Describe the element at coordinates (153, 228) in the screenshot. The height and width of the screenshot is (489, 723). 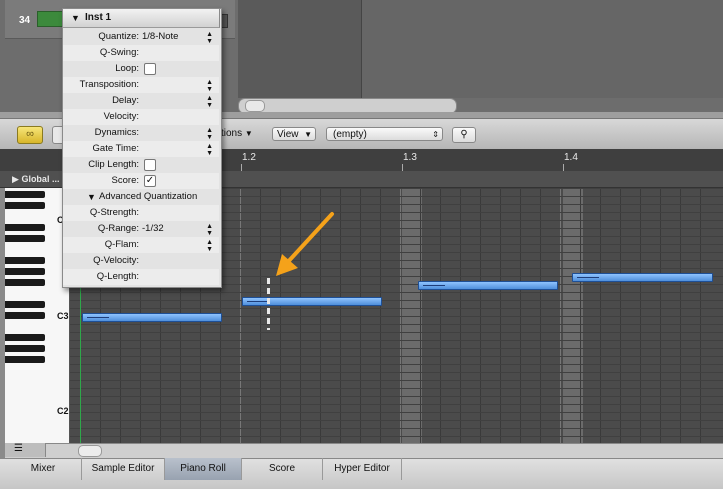
I see `inspector-row-value: -1/32` at that location.